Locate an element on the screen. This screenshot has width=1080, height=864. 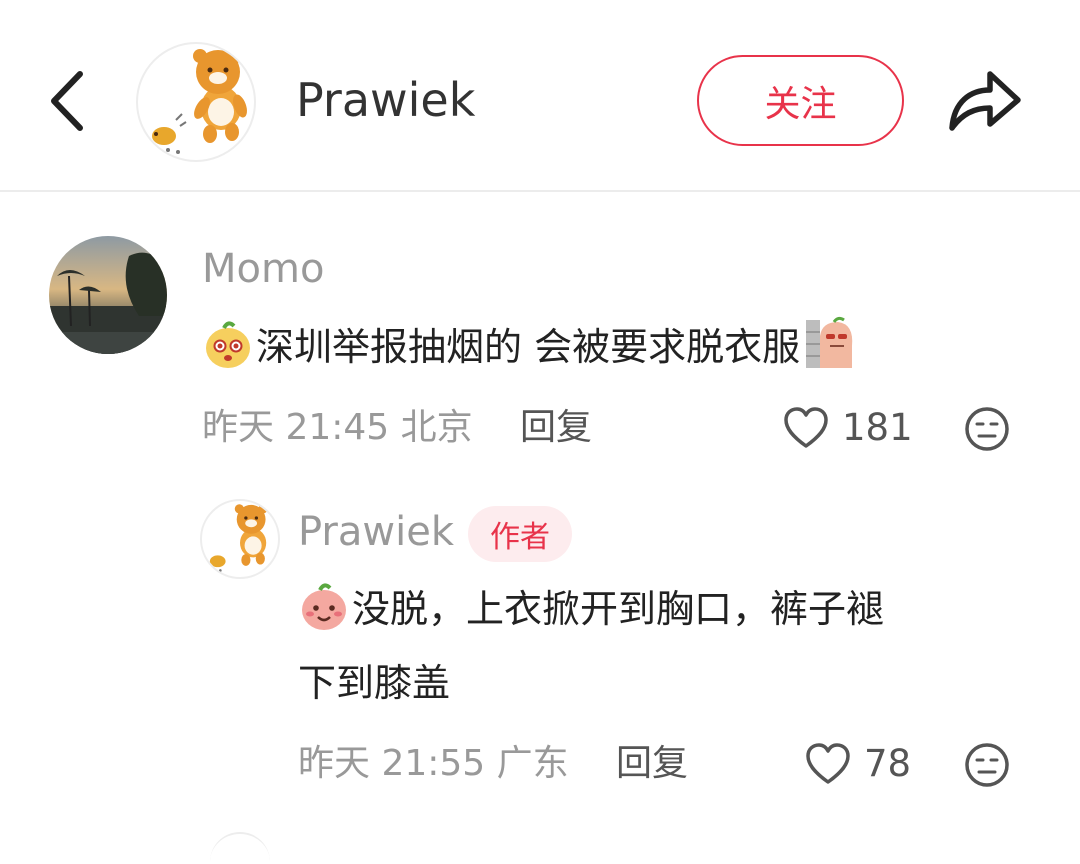
comment-text: 深圳举报抽烟的 会被要求脱衣服 is located at coordinates (530, 352).